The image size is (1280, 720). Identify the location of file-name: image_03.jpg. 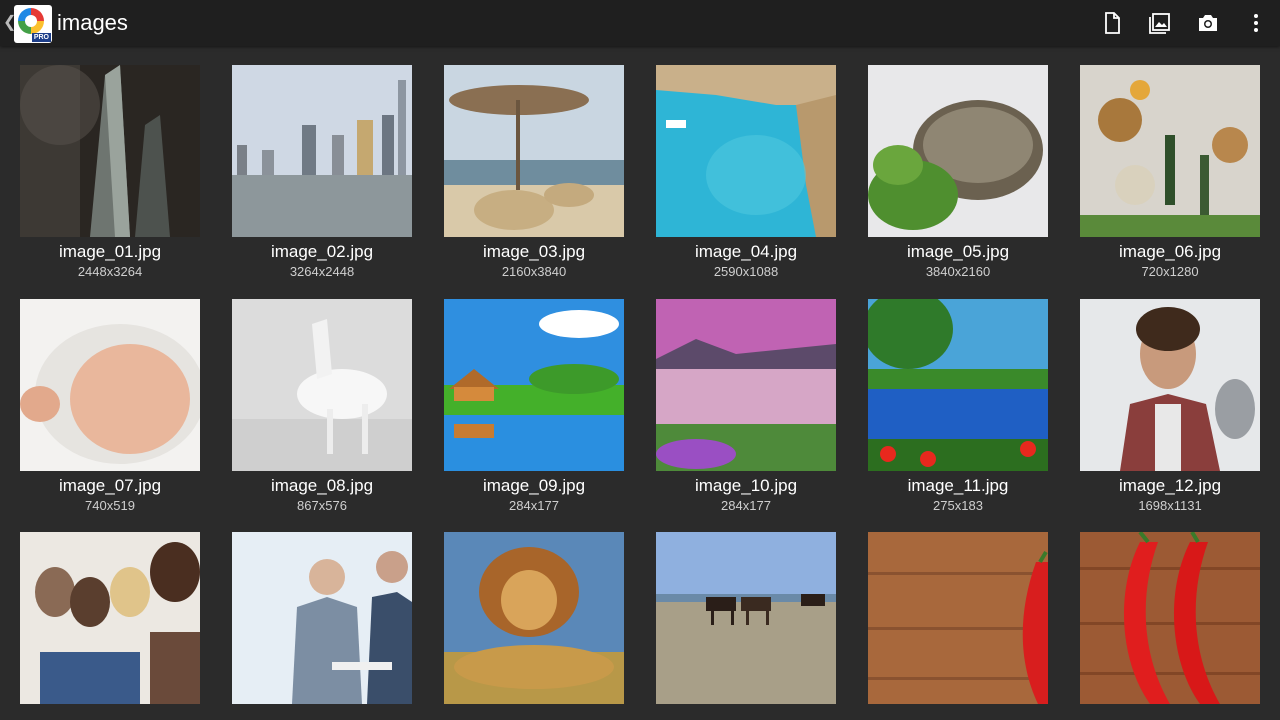
(534, 251).